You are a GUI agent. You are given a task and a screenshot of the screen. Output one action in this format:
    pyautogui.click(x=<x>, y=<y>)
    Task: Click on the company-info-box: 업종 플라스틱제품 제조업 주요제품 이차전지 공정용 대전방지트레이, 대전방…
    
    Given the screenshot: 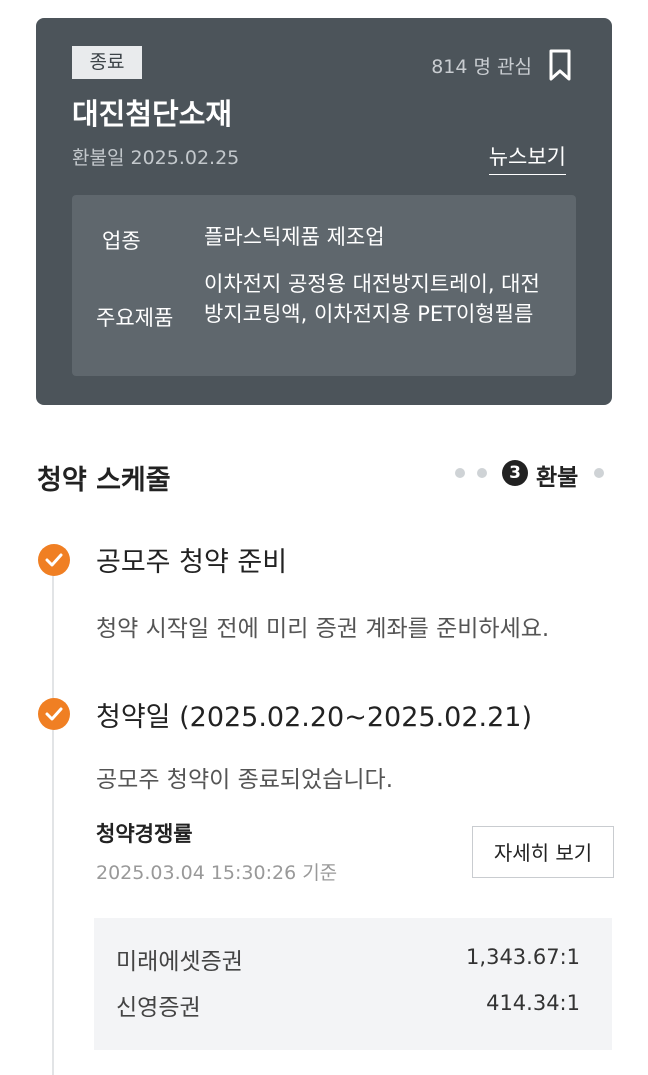 What is the action you would take?
    pyautogui.click(x=324, y=285)
    